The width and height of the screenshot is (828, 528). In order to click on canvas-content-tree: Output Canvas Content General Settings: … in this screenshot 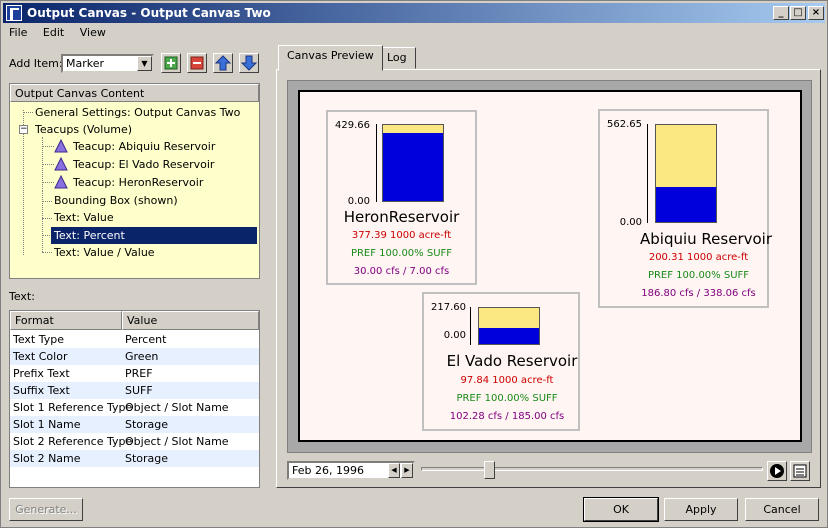, I will do `click(134, 181)`.